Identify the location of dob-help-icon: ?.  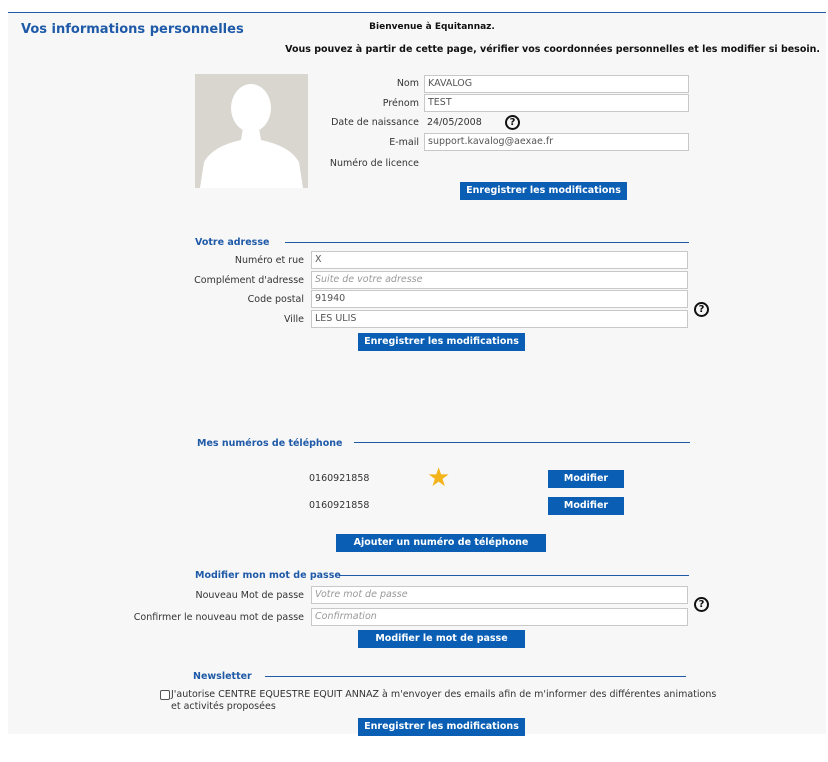
(512, 122).